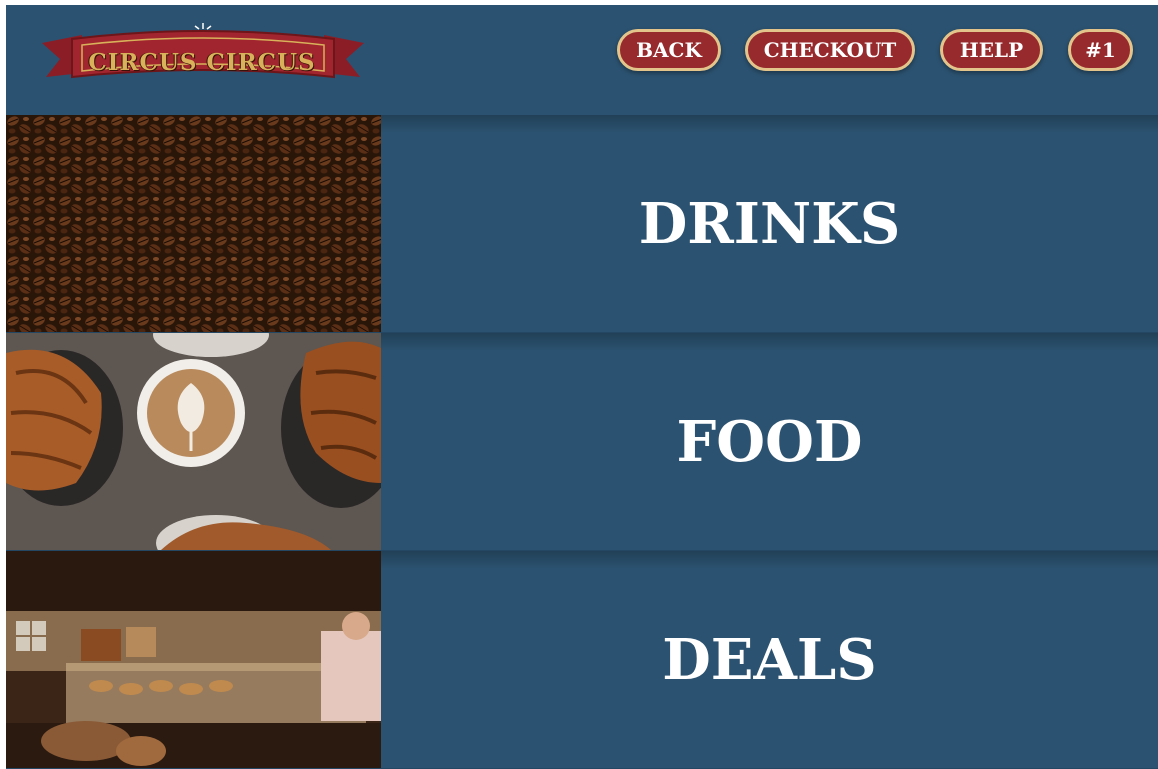 The image size is (1158, 769). Describe the element at coordinates (991, 50) in the screenshot. I see `help-button: HELP` at that location.